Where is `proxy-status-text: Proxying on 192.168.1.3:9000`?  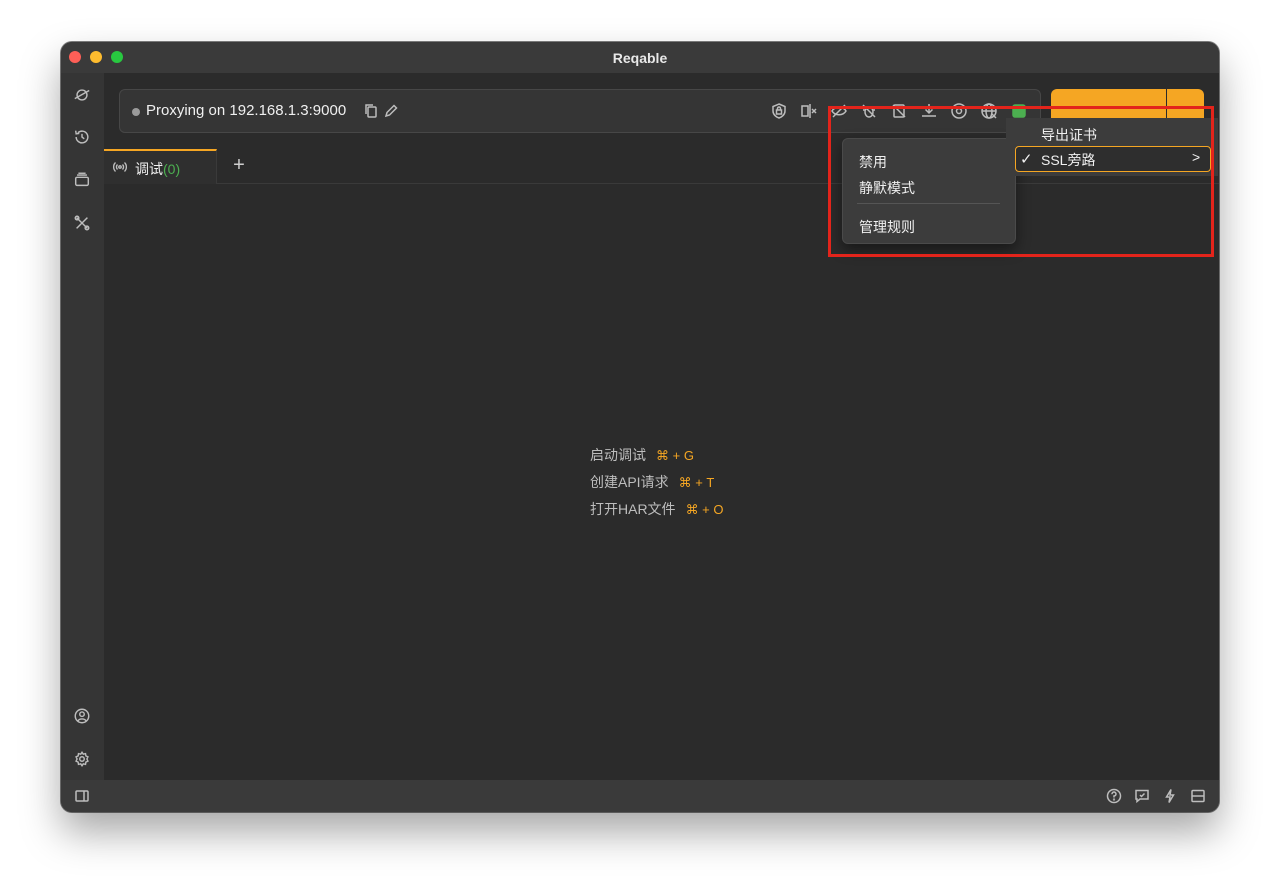 proxy-status-text: Proxying on 192.168.1.3:9000 is located at coordinates (246, 110).